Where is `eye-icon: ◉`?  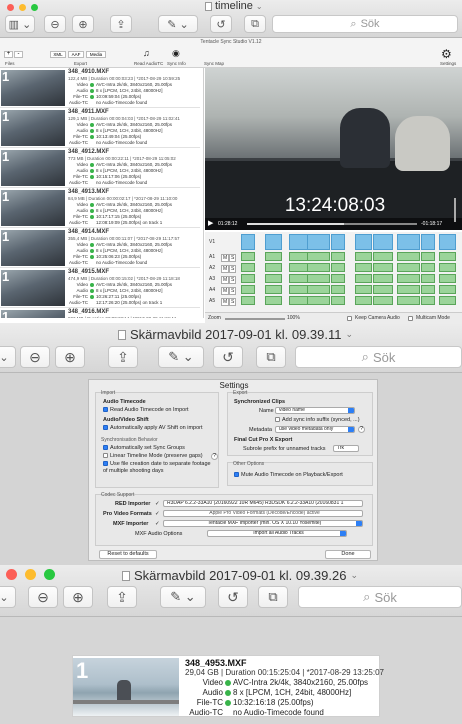 eye-icon: ◉ is located at coordinates (176, 53).